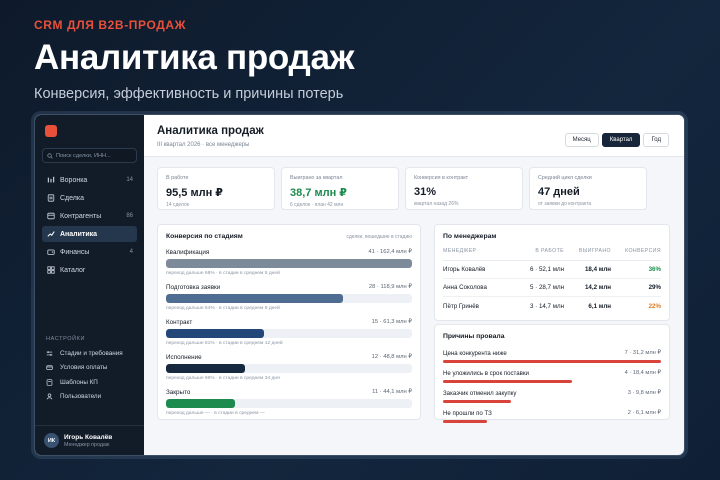 Image resolution: width=720 pixels, height=480 pixels. What do you see at coordinates (552, 396) in the screenshot?
I see `loss-reason: Заказчик отменил закупку 3 · 9,8 млн ₽` at bounding box center [552, 396].